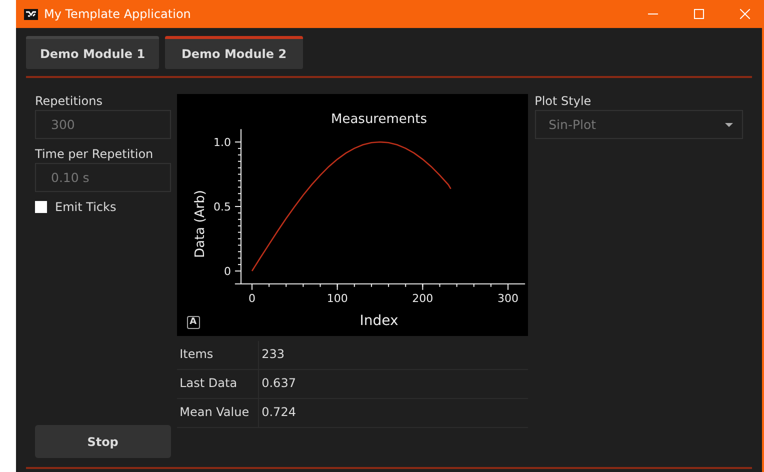 The image size is (764, 472). What do you see at coordinates (278, 412) in the screenshot?
I see `table-cell-text: 0.724` at bounding box center [278, 412].